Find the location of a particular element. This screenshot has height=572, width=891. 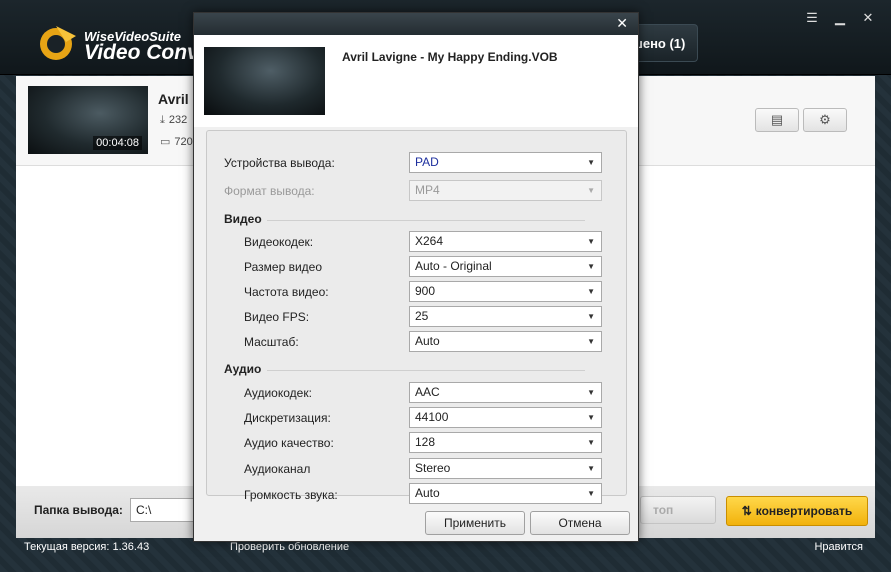

video-scale-label: Масштаб: is located at coordinates (271, 342).